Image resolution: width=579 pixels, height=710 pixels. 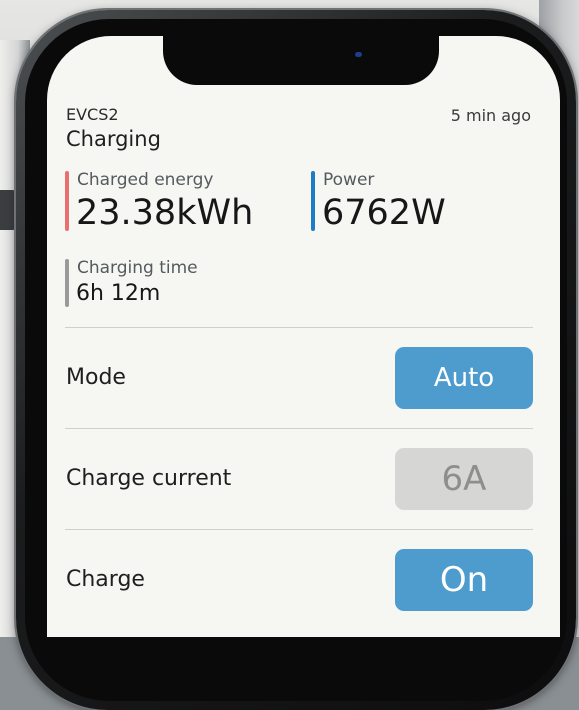 I want to click on mode-label: Mode, so click(x=96, y=377).